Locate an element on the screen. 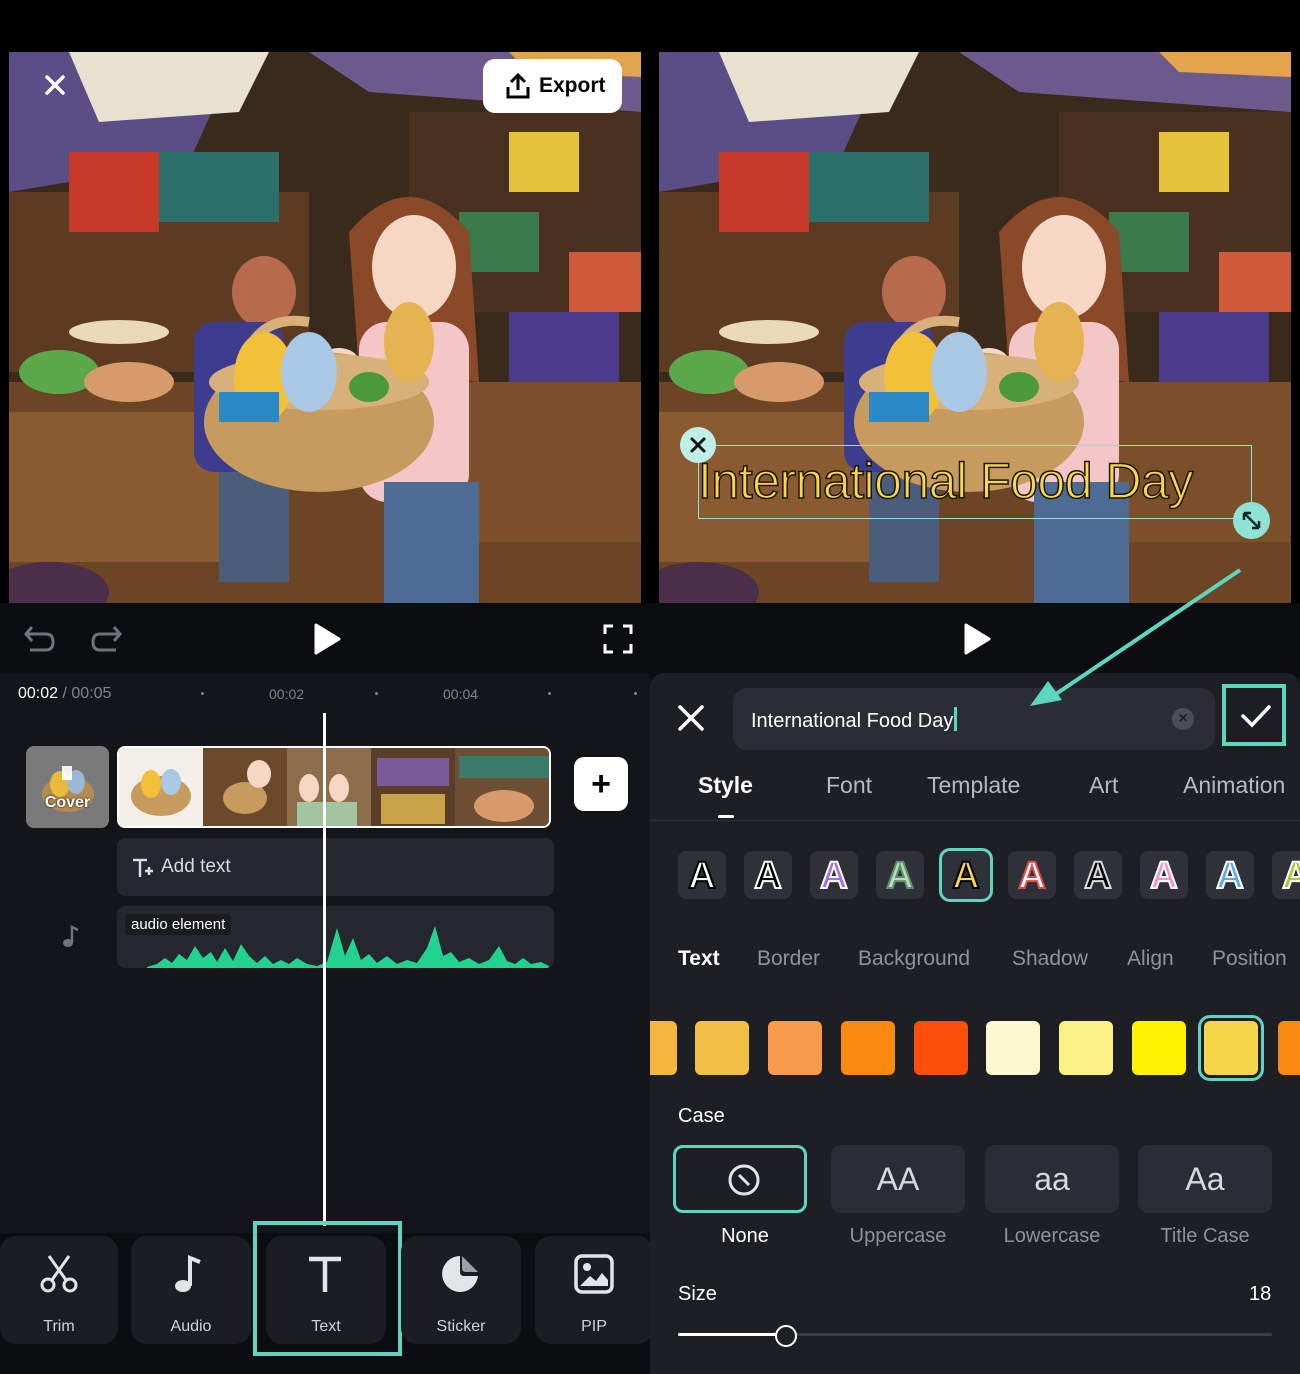 The width and height of the screenshot is (1300, 1374). add-text-track: Add text is located at coordinates (335, 867).